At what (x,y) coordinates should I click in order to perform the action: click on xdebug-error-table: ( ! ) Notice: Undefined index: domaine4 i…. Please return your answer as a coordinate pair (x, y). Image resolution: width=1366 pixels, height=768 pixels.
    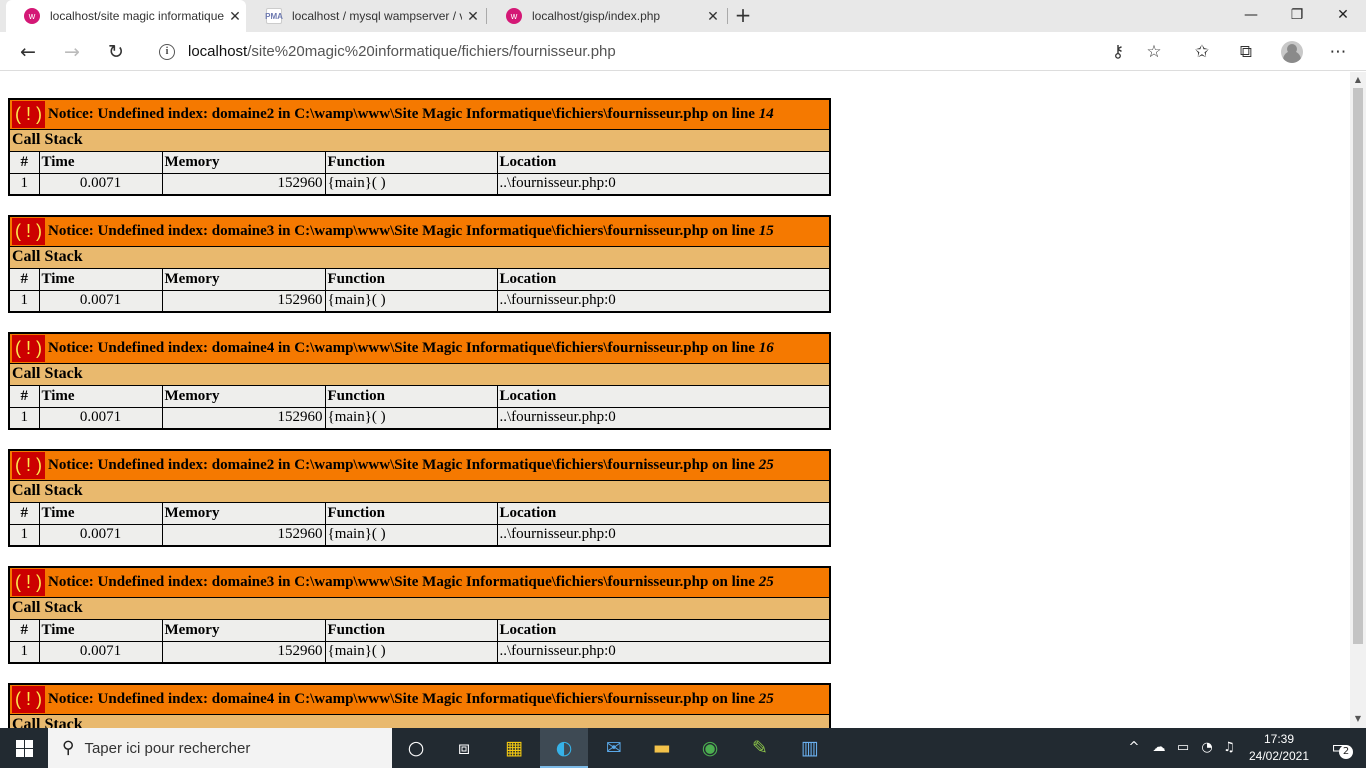
    Looking at the image, I should click on (420, 381).